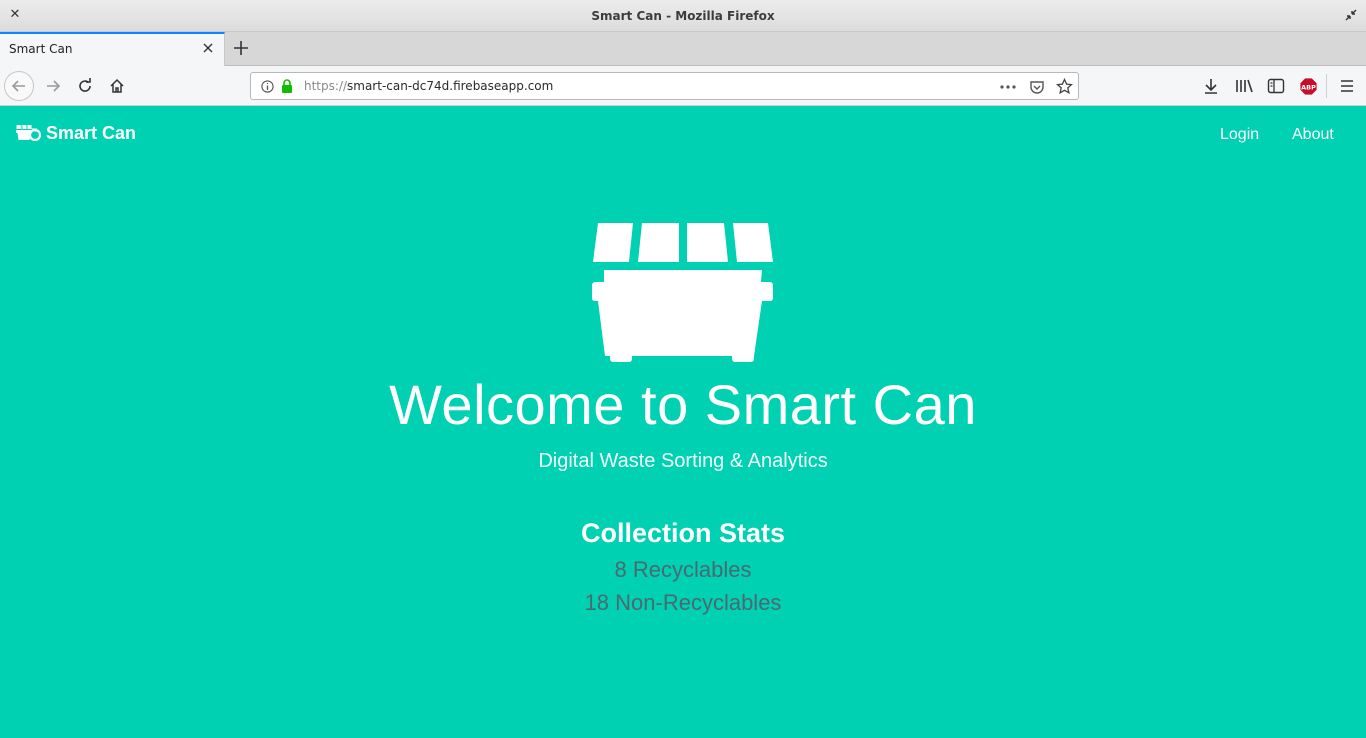 The height and width of the screenshot is (738, 1366). What do you see at coordinates (1313, 135) in the screenshot?
I see `about-link: About` at bounding box center [1313, 135].